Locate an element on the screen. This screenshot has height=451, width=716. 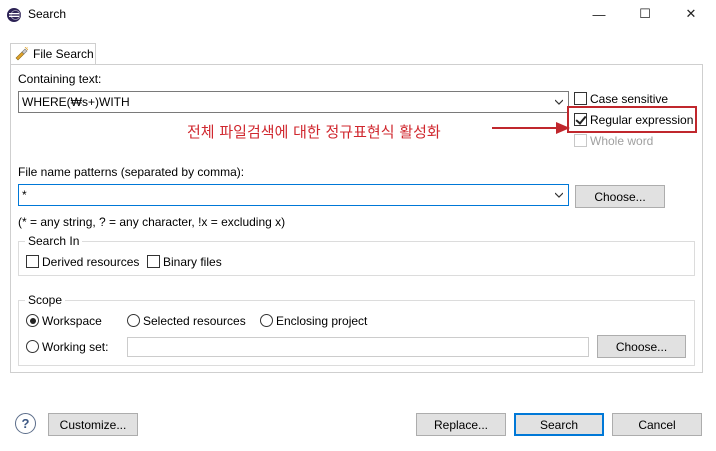
selected-resources-radio is located at coordinates (133, 320).